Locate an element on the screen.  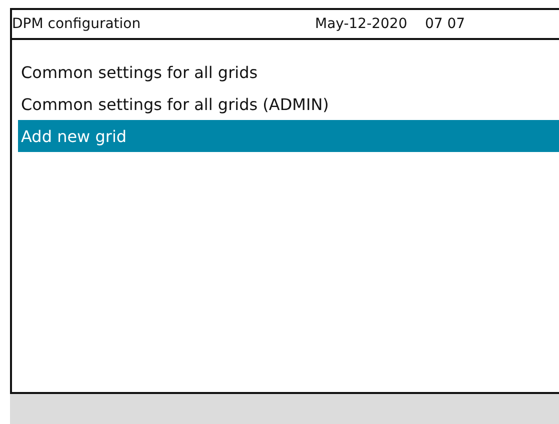
screen-title: DPM configuration is located at coordinates (77, 24).